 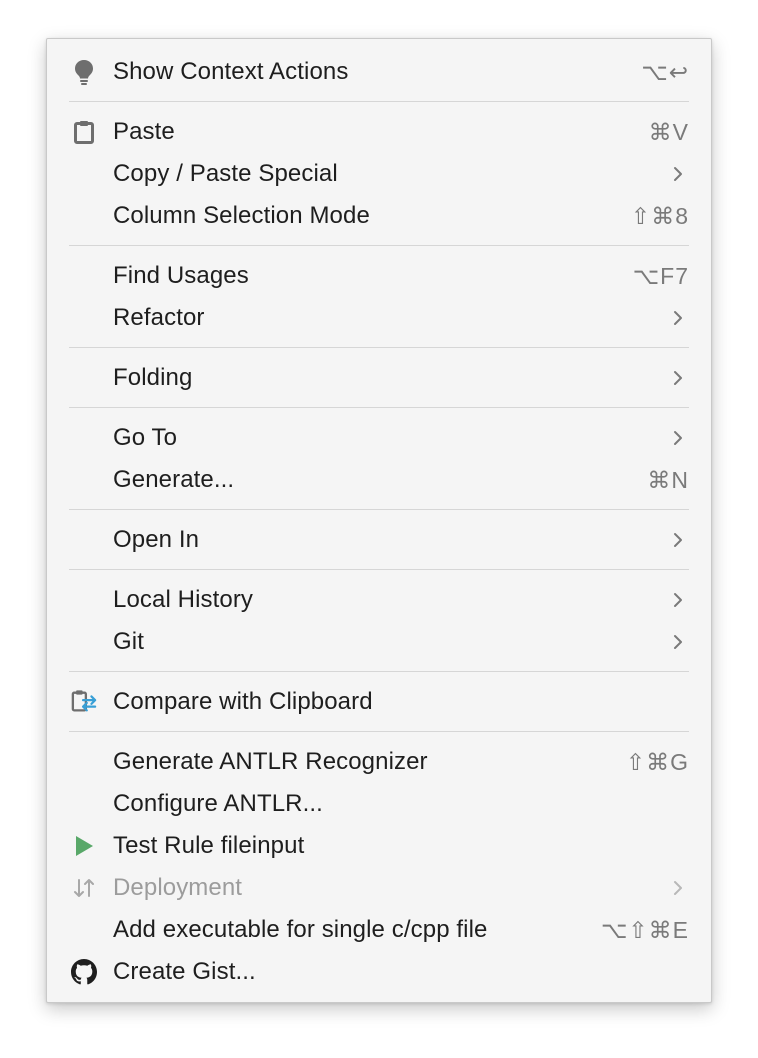 What do you see at coordinates (181, 275) in the screenshot?
I see `menu-item-label: Find Usages` at bounding box center [181, 275].